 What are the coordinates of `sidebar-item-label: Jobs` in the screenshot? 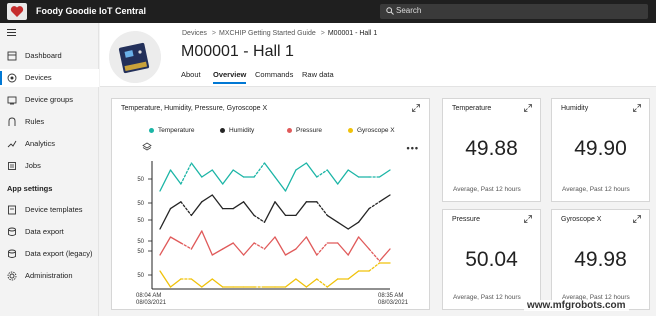 It's located at (33, 165).